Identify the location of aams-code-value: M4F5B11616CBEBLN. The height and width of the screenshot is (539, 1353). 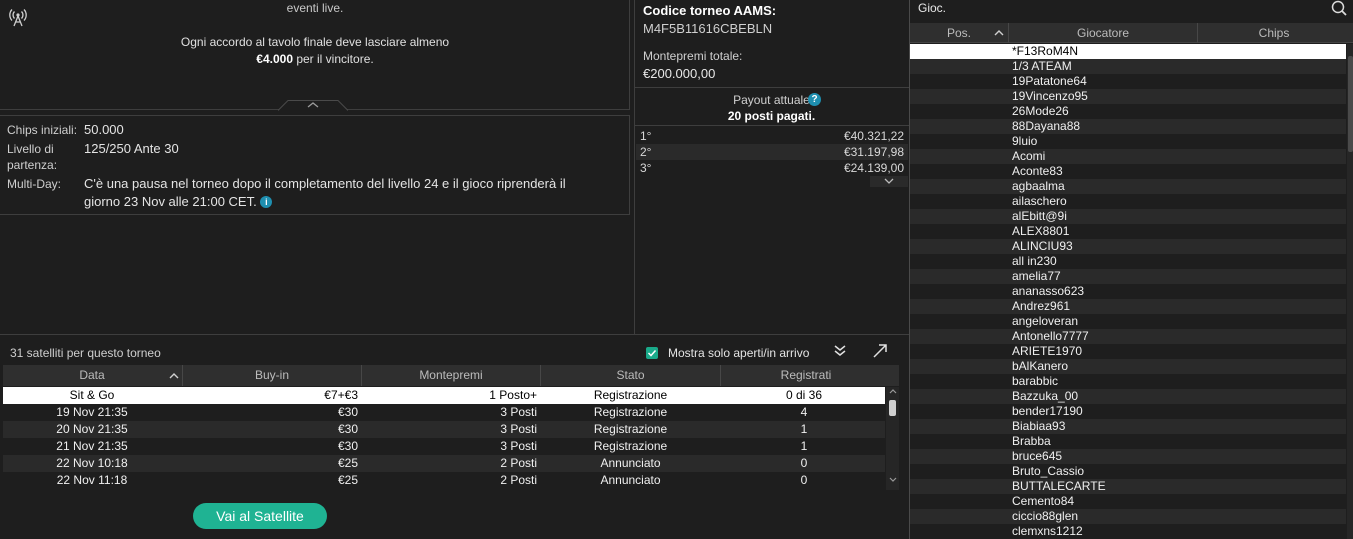
(708, 28).